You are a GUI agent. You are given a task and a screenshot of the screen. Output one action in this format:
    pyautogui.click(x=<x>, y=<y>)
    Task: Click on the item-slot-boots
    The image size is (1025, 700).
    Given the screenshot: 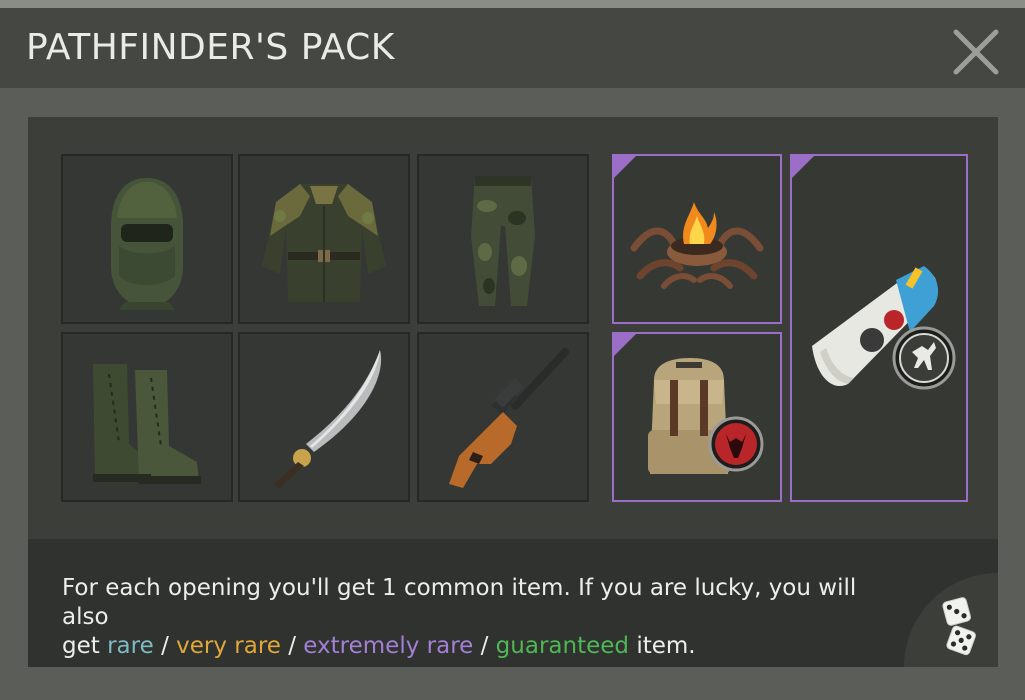 What is the action you would take?
    pyautogui.click(x=147, y=417)
    